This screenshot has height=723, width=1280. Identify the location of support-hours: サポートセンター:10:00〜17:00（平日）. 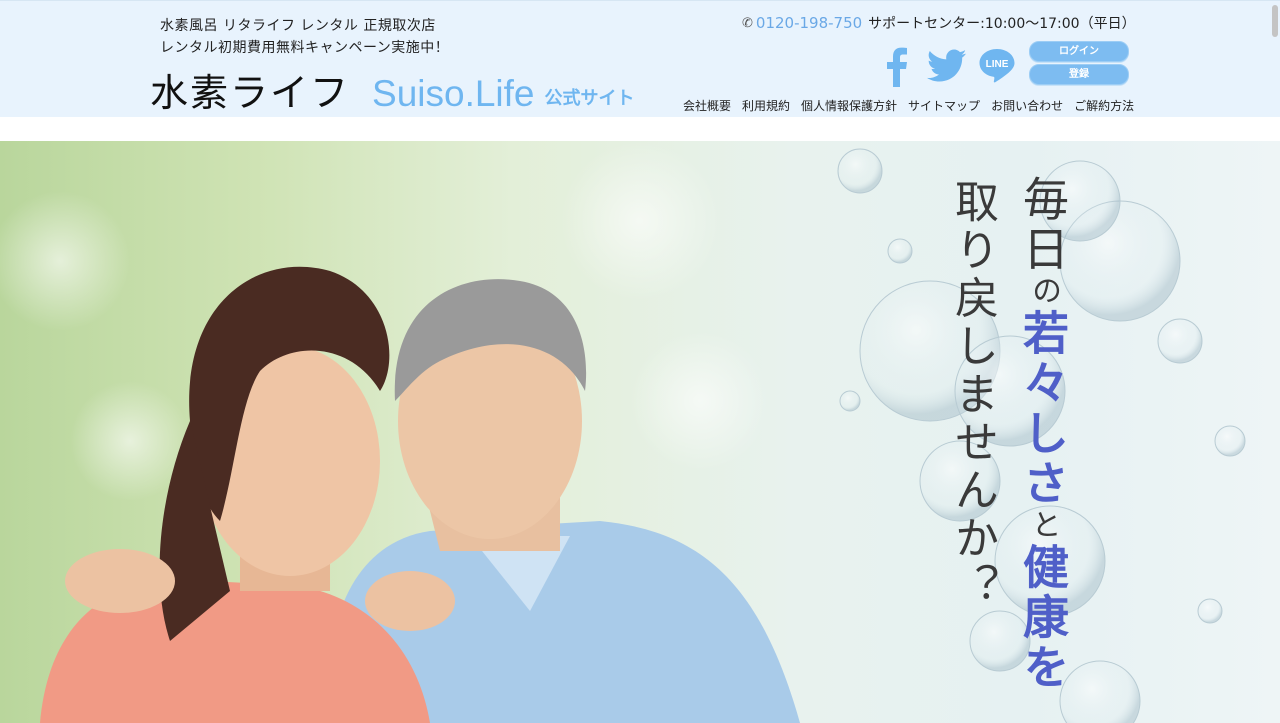
(1002, 24).